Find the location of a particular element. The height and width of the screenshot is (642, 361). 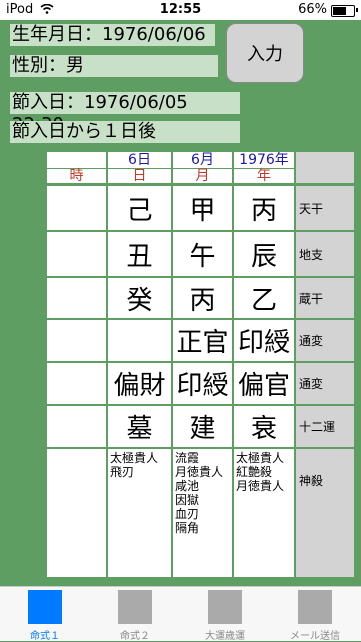

cell-day-zoukan: 癸 is located at coordinates (139, 298).